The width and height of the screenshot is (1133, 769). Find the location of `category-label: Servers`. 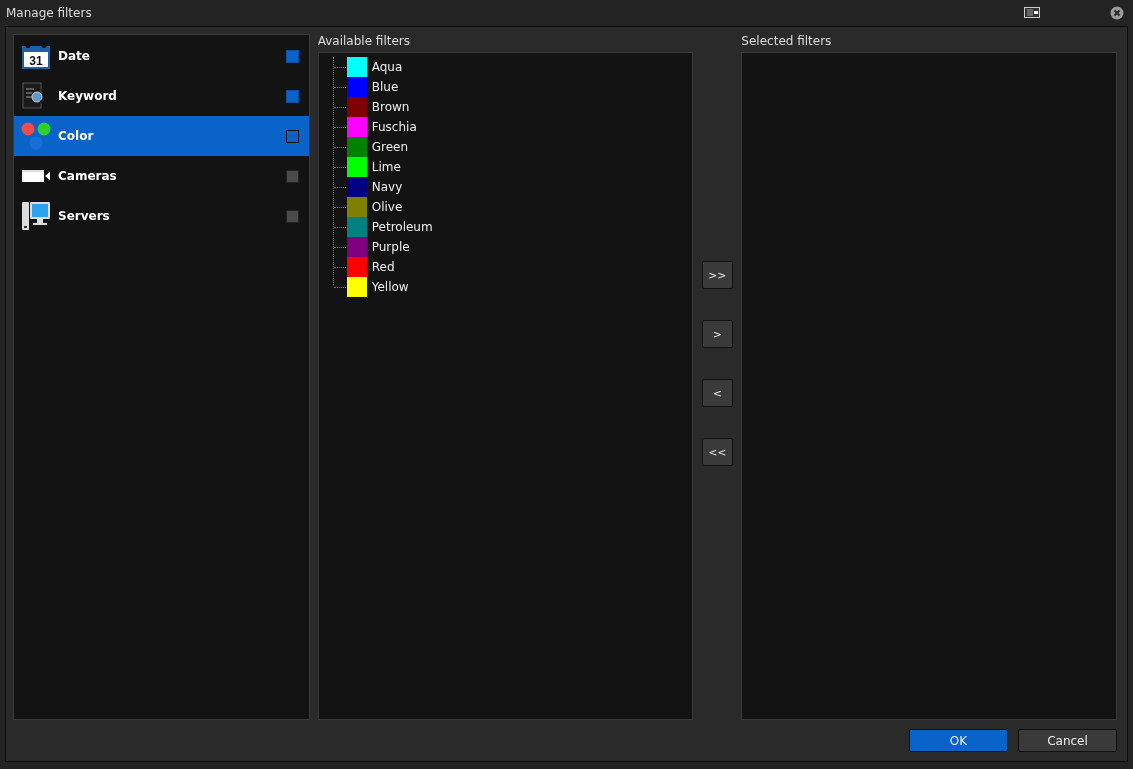

category-label: Servers is located at coordinates (84, 216).